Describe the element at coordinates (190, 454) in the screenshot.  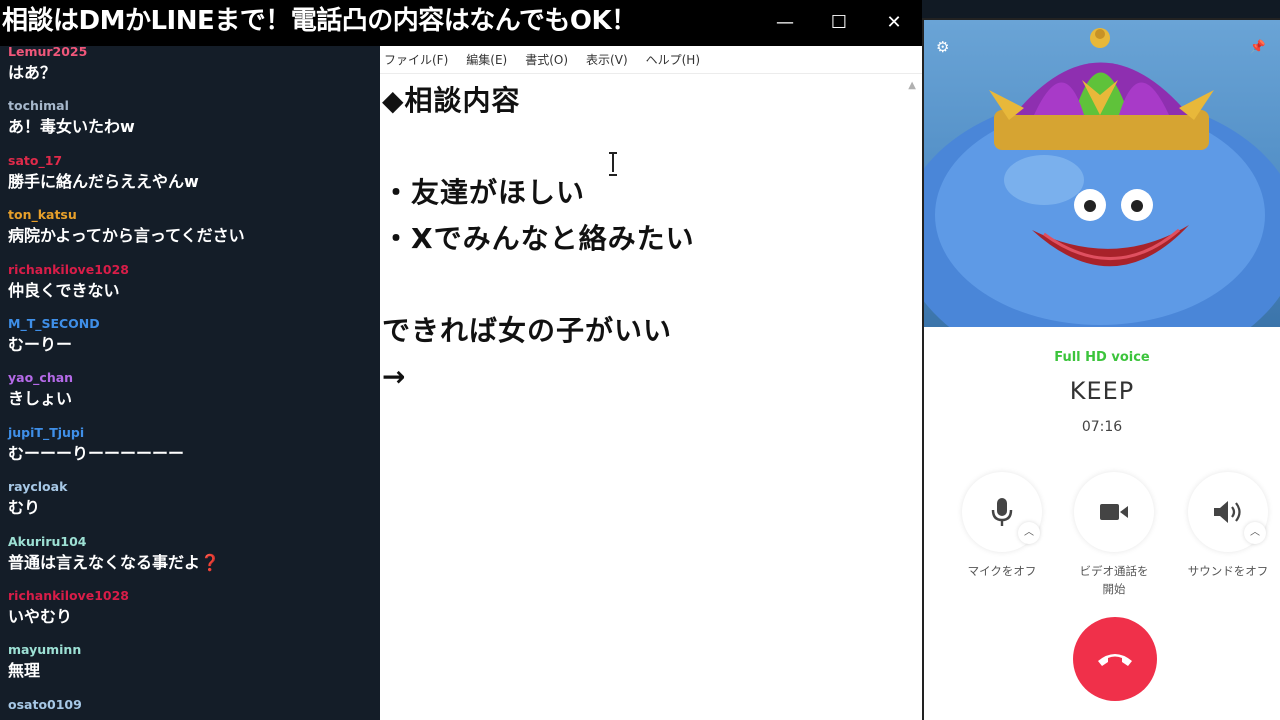
I see `chat-text: むーーーりーーーーーー` at that location.